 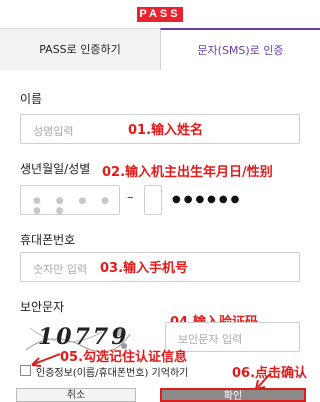 I want to click on annotation-5: 05.勾选记住认证信息, so click(x=124, y=357).